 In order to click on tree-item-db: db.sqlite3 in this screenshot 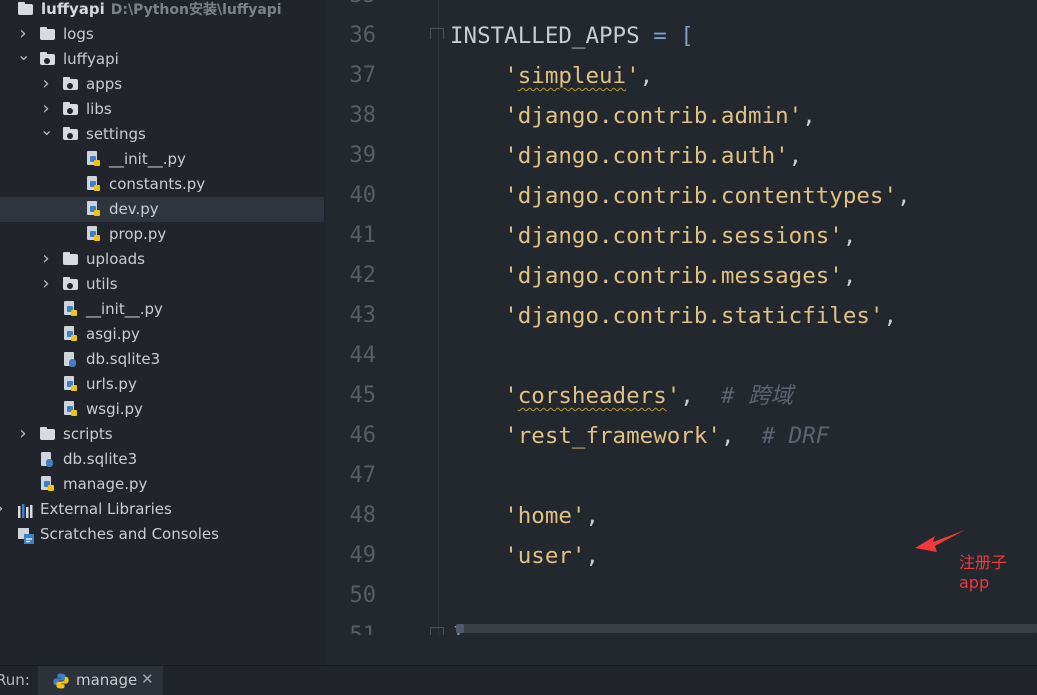, I will do `click(162, 459)`.